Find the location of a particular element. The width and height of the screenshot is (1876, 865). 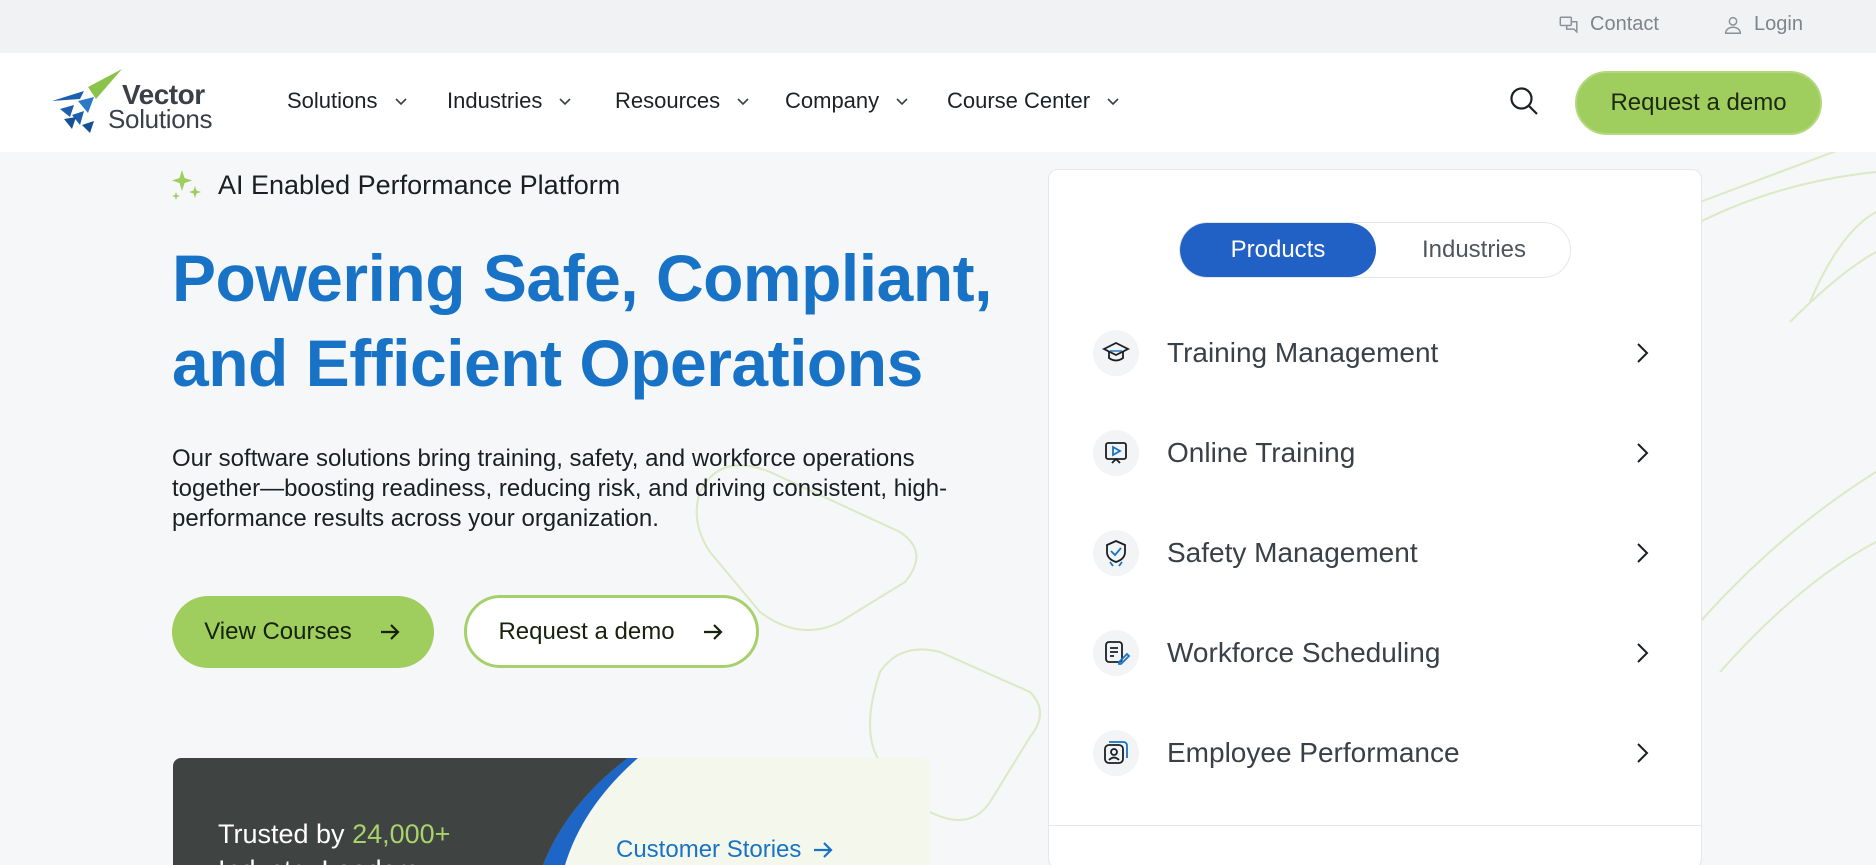

request-demo-hero-button: Request a demo is located at coordinates (611, 631).